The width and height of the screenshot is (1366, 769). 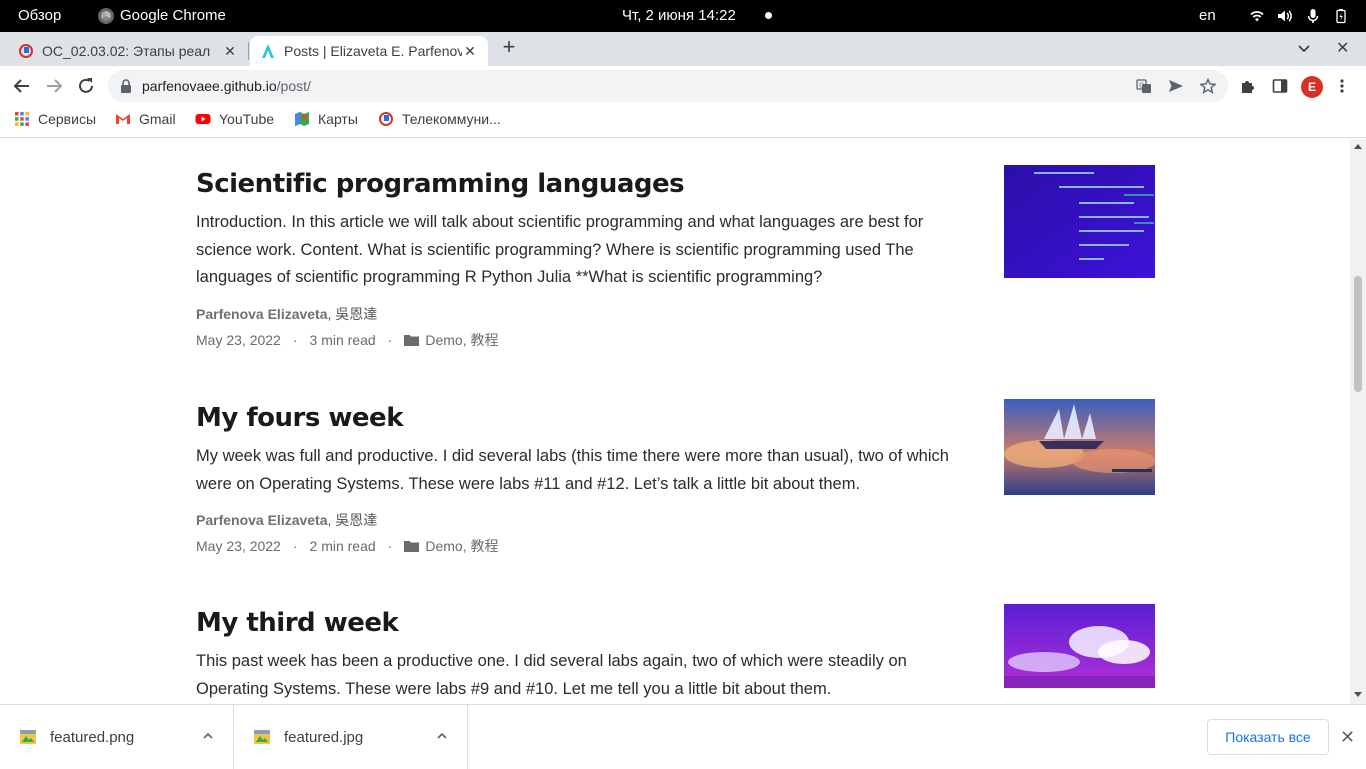 I want to click on bookmark-star-icon, so click(x=1208, y=86).